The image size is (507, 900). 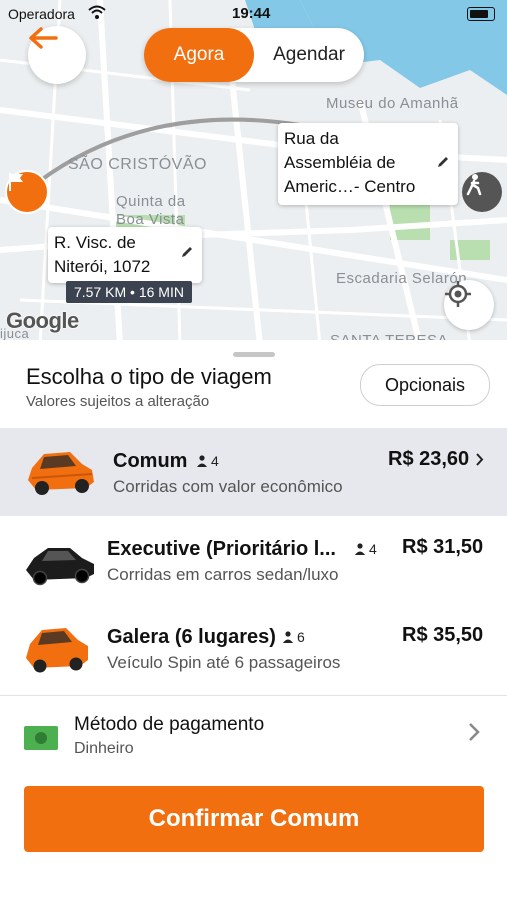 I want to click on my-location-button, so click(x=469, y=305).